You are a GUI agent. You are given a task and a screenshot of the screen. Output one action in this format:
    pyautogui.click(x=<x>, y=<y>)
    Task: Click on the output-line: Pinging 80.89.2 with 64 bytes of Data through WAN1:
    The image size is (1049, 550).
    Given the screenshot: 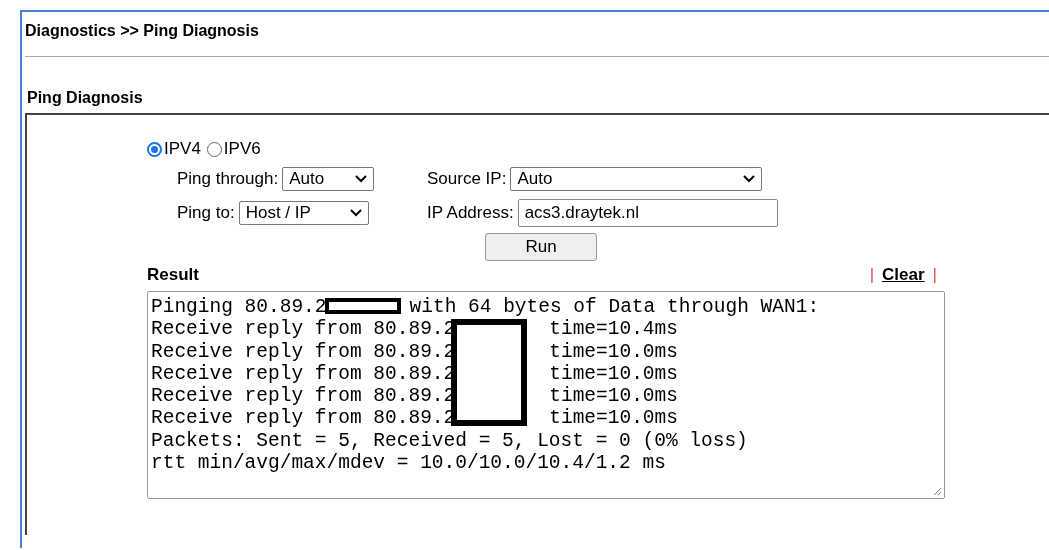 What is the action you would take?
    pyautogui.click(x=486, y=307)
    